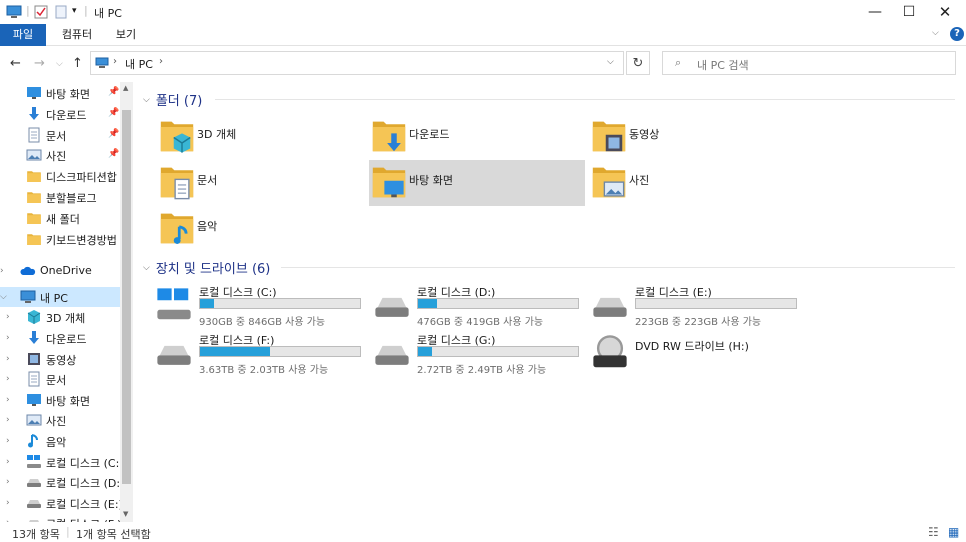 This screenshot has height=542, width=966. Describe the element at coordinates (125, 88) in the screenshot. I see `scroll-up-icon: ▲` at that location.